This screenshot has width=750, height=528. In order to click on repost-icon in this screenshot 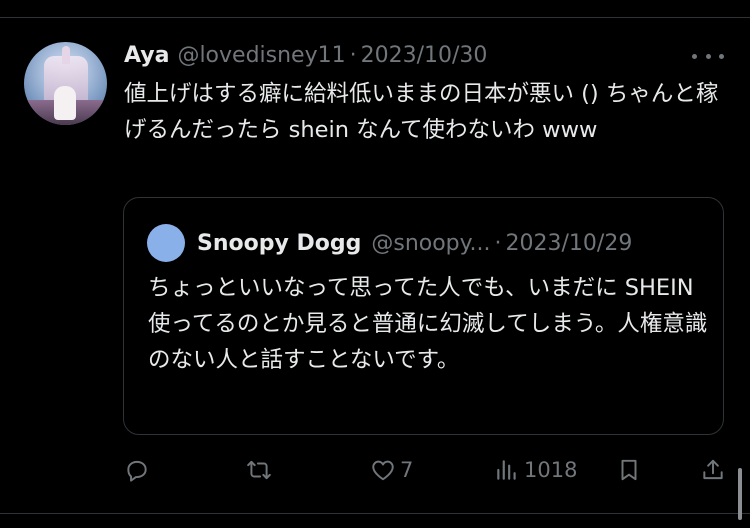, I will do `click(259, 470)`.